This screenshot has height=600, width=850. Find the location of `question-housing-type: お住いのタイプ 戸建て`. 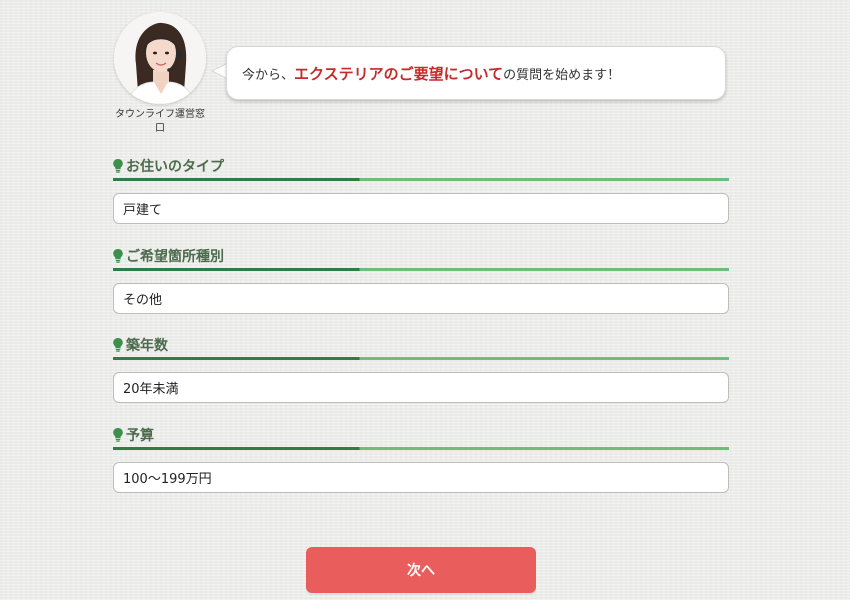

question-housing-type: お住いのタイプ 戸建て is located at coordinates (421, 189).